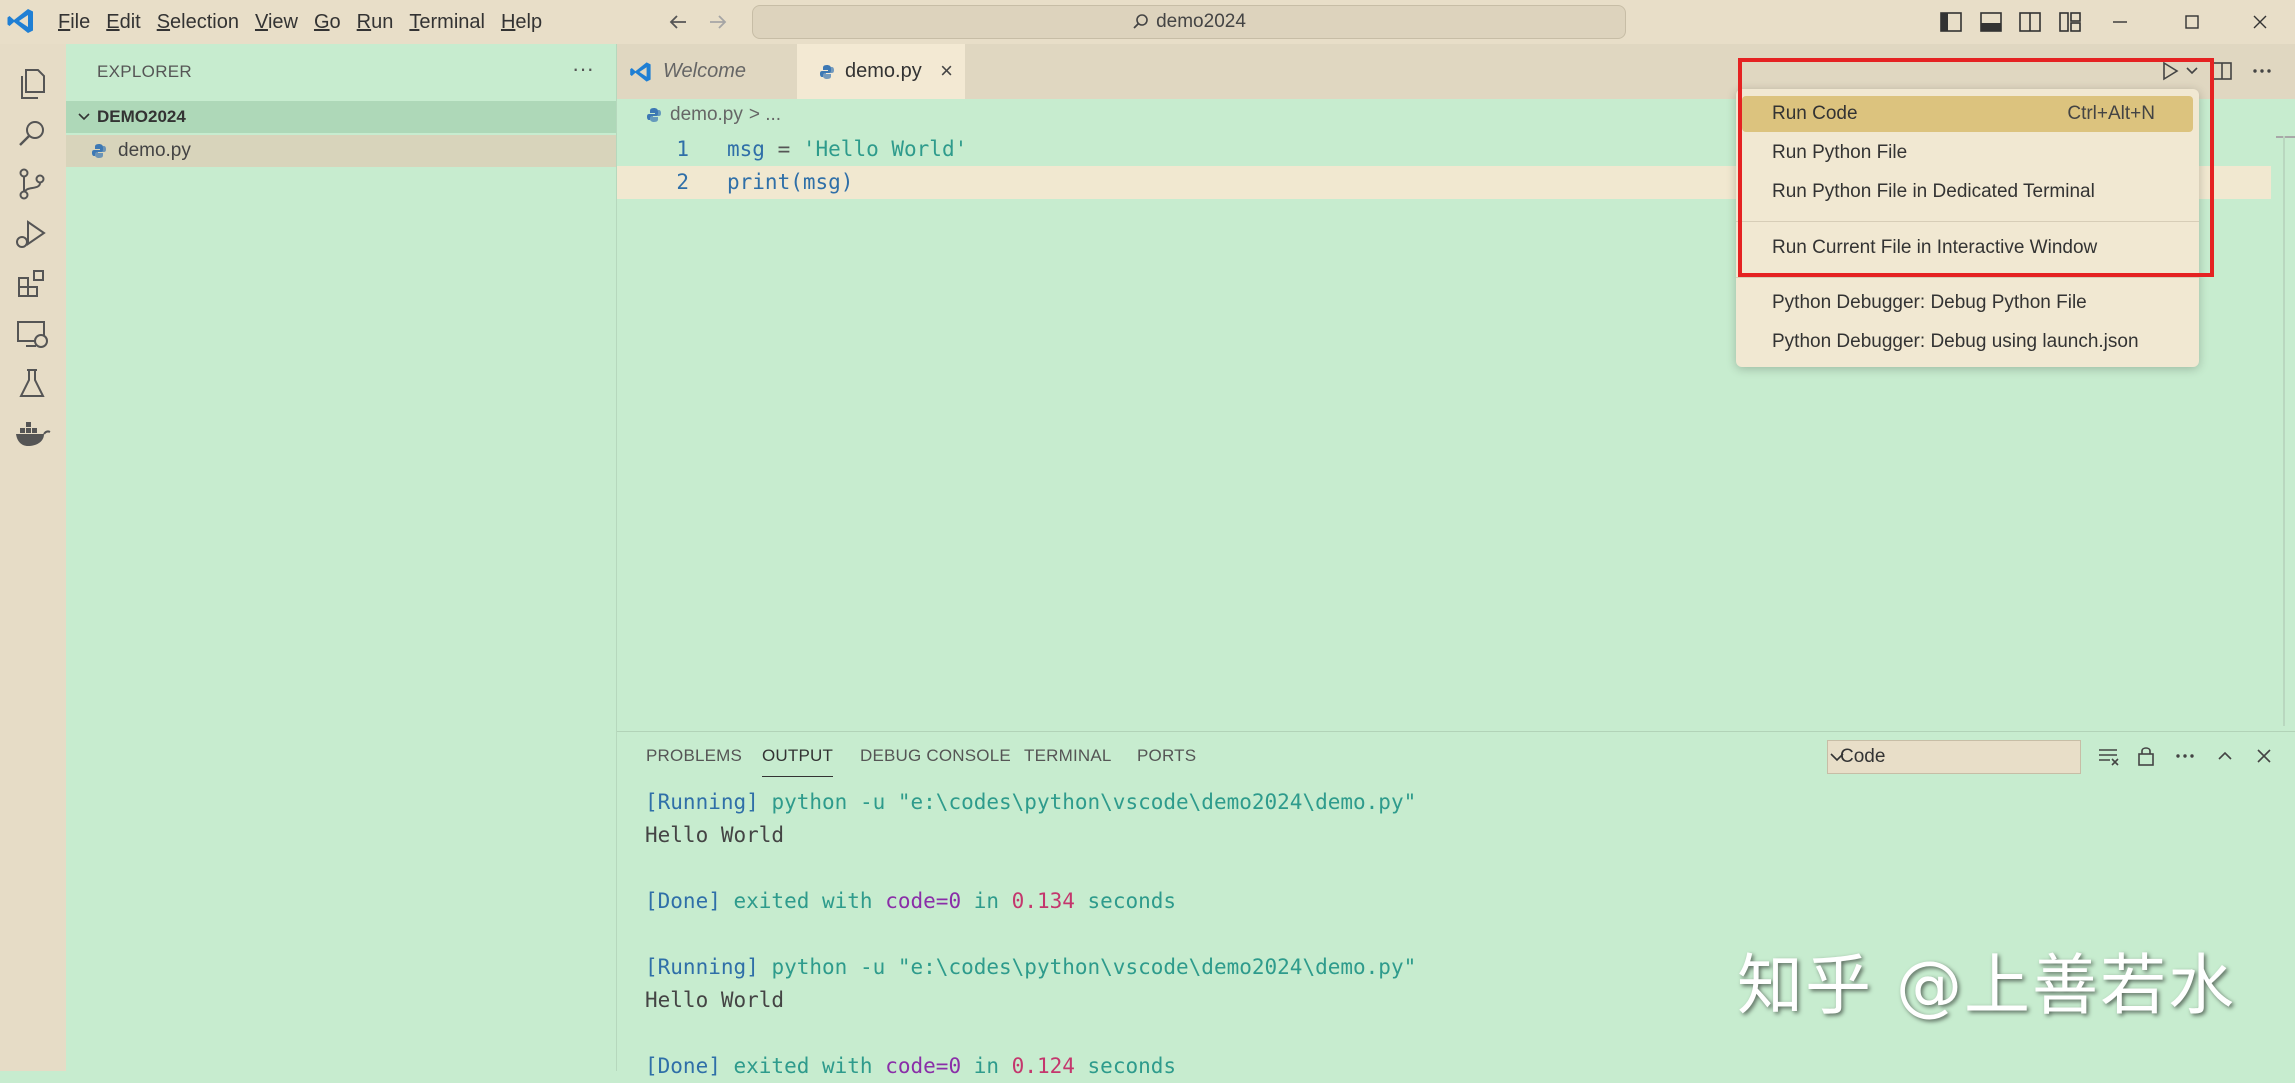 This screenshot has height=1083, width=2295. Describe the element at coordinates (32, 334) in the screenshot. I see `remote-explorer-icon` at that location.